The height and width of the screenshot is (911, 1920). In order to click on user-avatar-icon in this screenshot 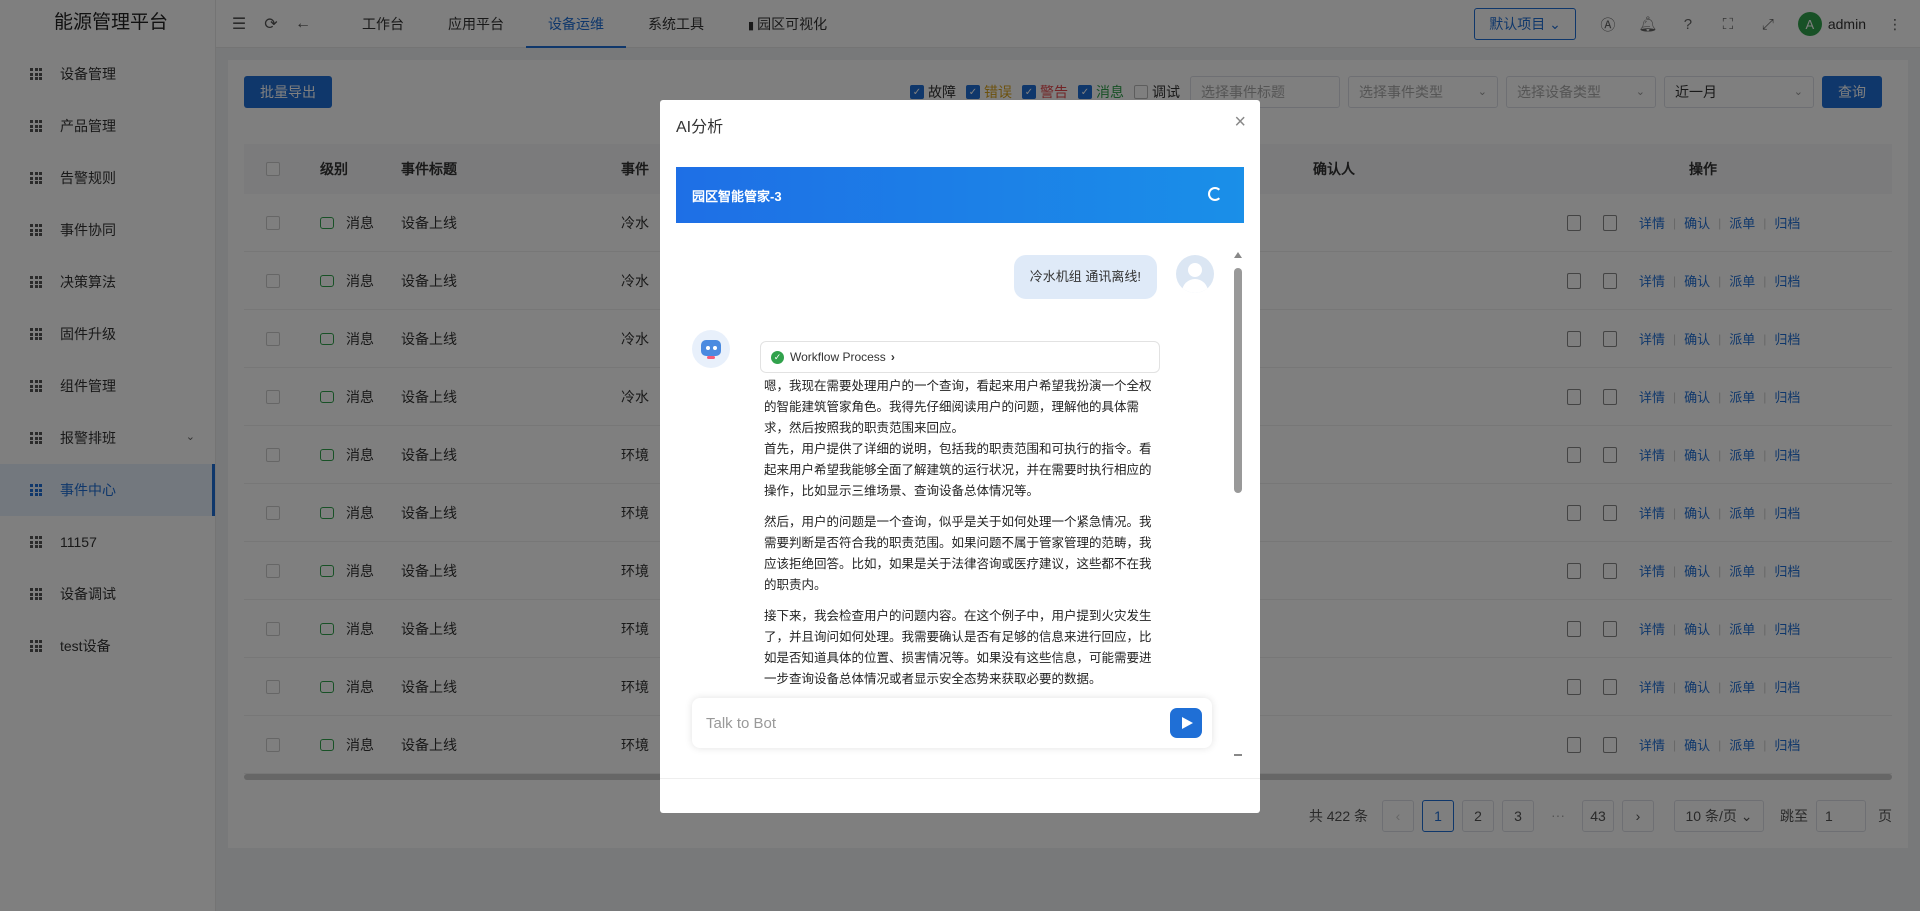, I will do `click(1195, 274)`.